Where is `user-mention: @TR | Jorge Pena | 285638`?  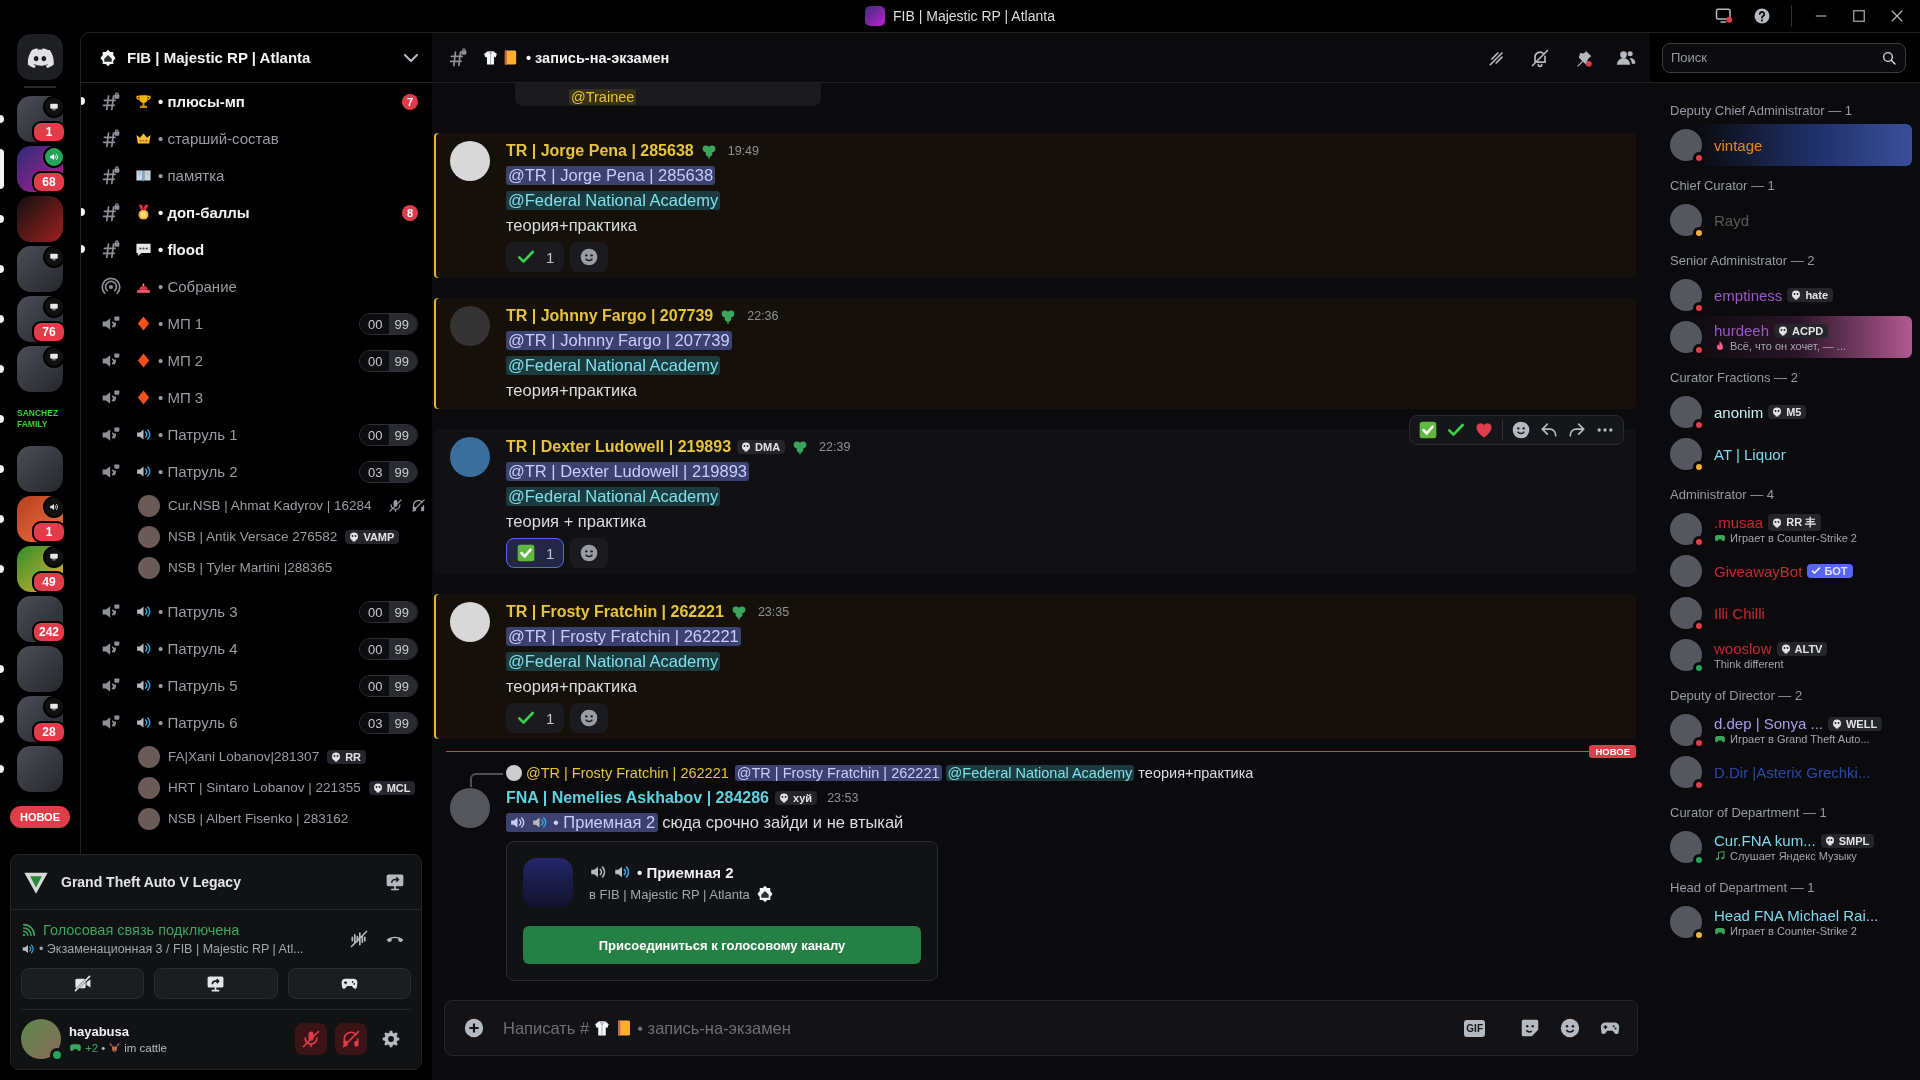
user-mention: @TR | Jorge Pena | 285638 is located at coordinates (611, 175).